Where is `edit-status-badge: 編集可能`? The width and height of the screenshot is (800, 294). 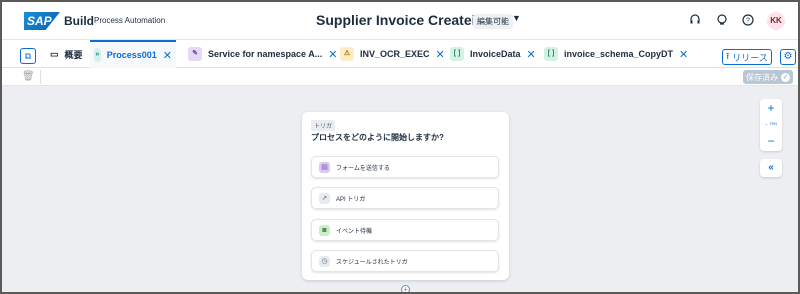
edit-status-badge: 編集可能 is located at coordinates (493, 21).